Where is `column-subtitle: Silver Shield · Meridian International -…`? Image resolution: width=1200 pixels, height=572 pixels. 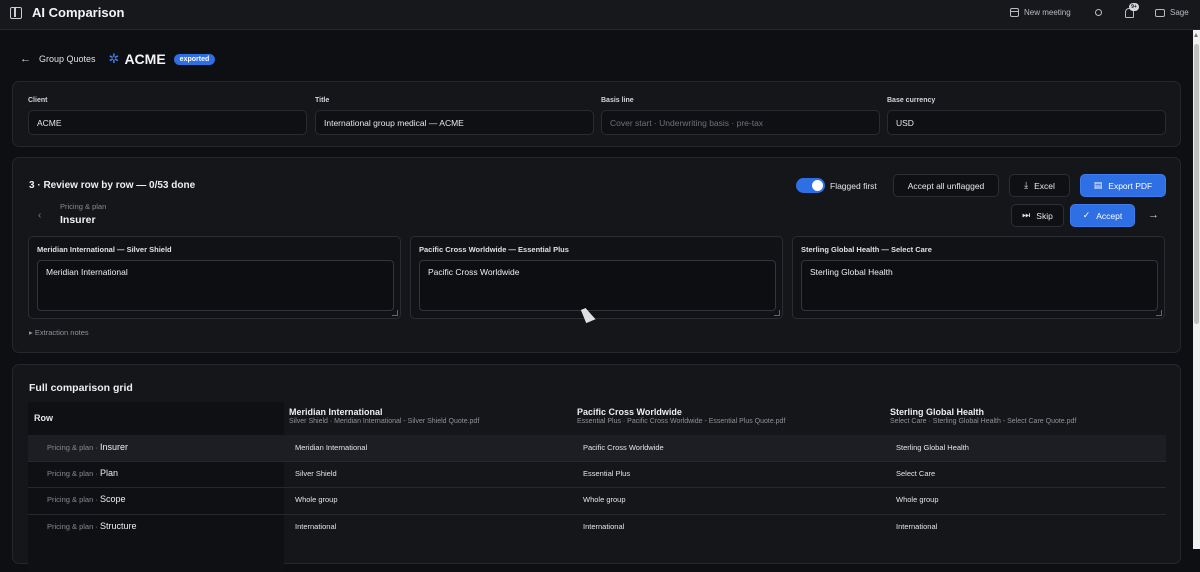 column-subtitle: Silver Shield · Meridian International -… is located at coordinates (384, 421).